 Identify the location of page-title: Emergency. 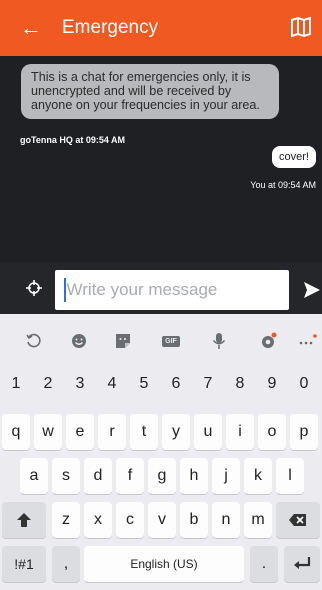
(110, 27).